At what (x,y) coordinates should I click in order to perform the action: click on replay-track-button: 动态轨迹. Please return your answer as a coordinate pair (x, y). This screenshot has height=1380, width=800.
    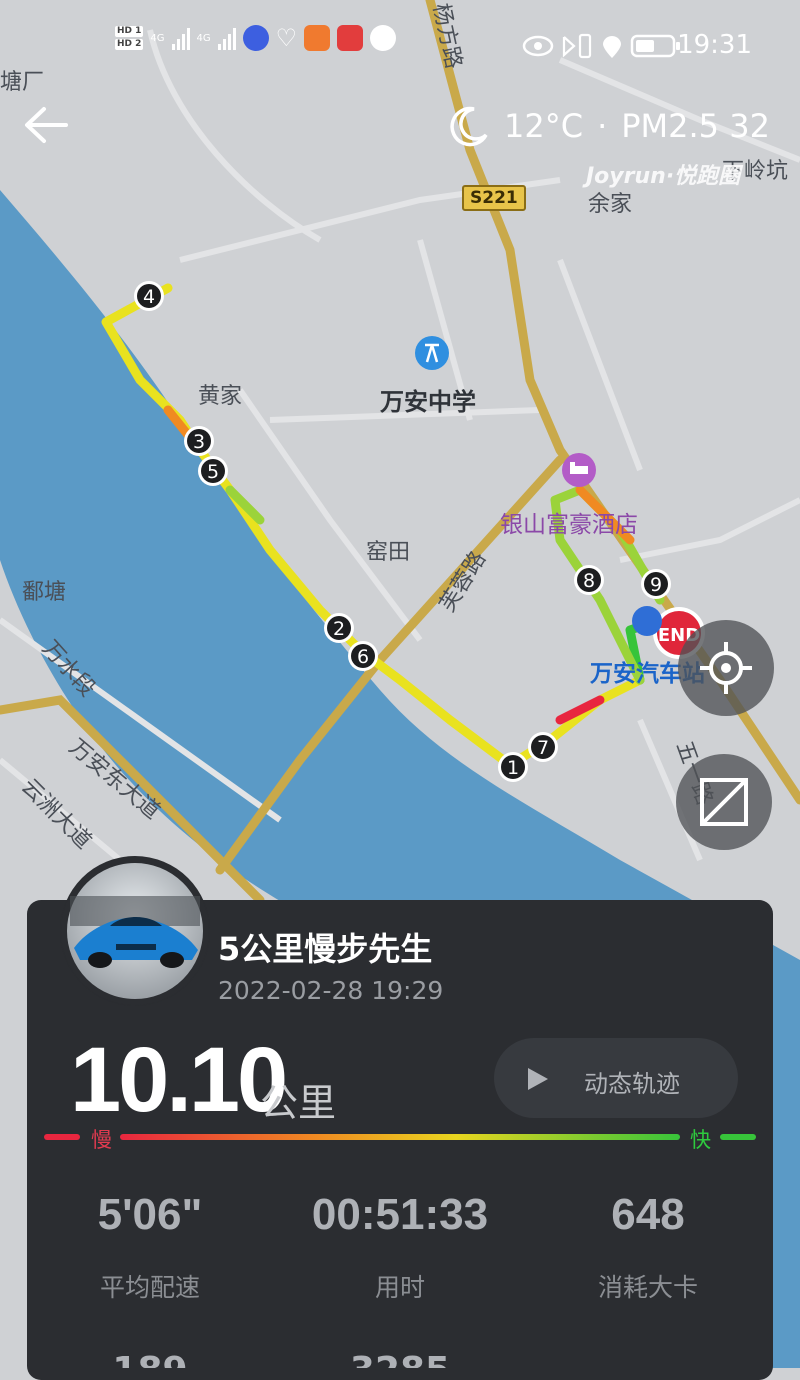
    Looking at the image, I should click on (616, 1078).